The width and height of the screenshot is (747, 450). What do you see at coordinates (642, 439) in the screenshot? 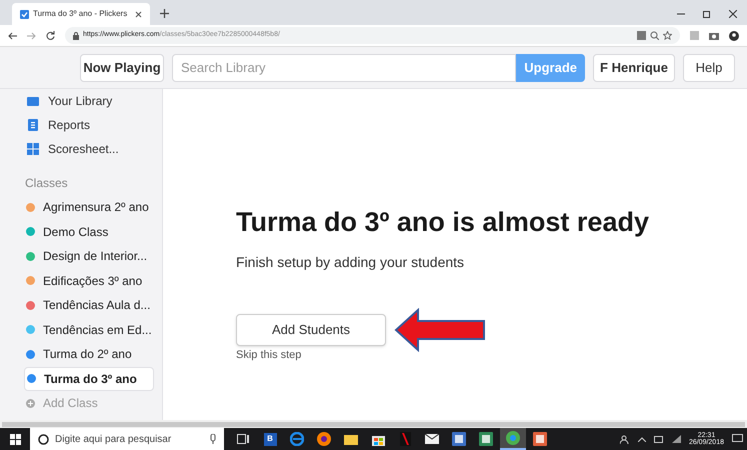
I see `chevron-up-icon` at bounding box center [642, 439].